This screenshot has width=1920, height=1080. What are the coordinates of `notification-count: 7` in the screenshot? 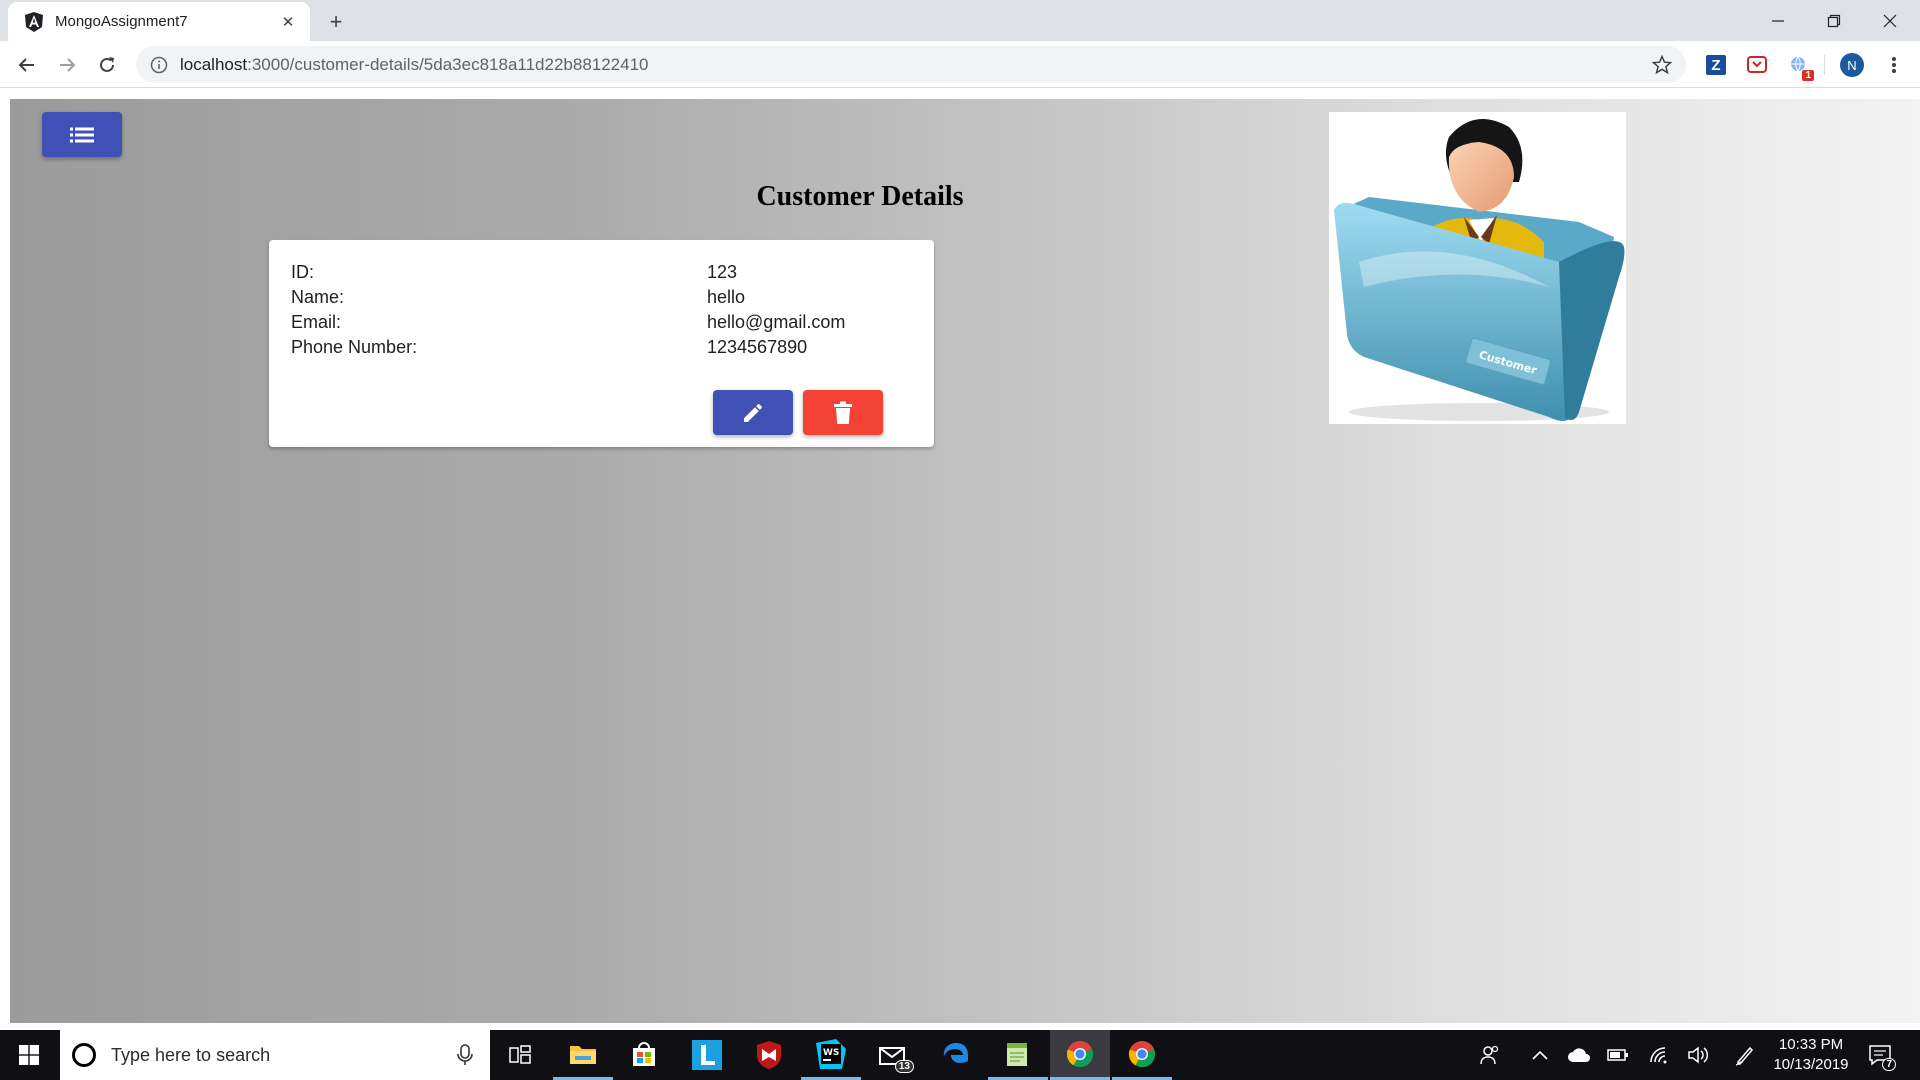 It's located at (1889, 1064).